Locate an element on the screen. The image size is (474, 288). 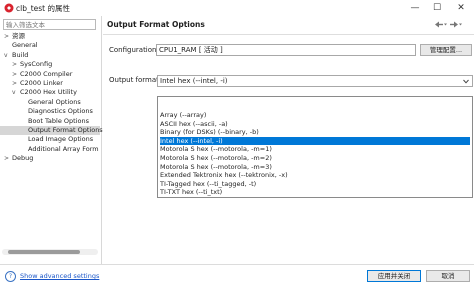
forward-dropdown-icon is located at coordinates (460, 24).